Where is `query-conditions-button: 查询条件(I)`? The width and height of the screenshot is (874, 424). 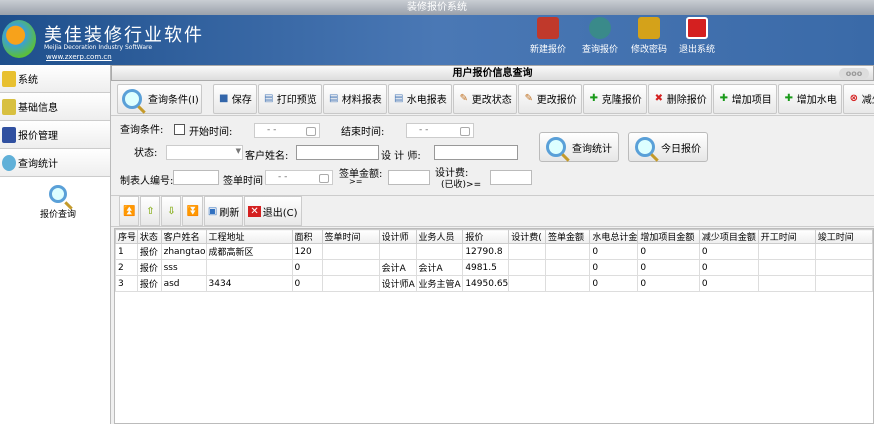
query-conditions-button: 查询条件(I) is located at coordinates (159, 98).